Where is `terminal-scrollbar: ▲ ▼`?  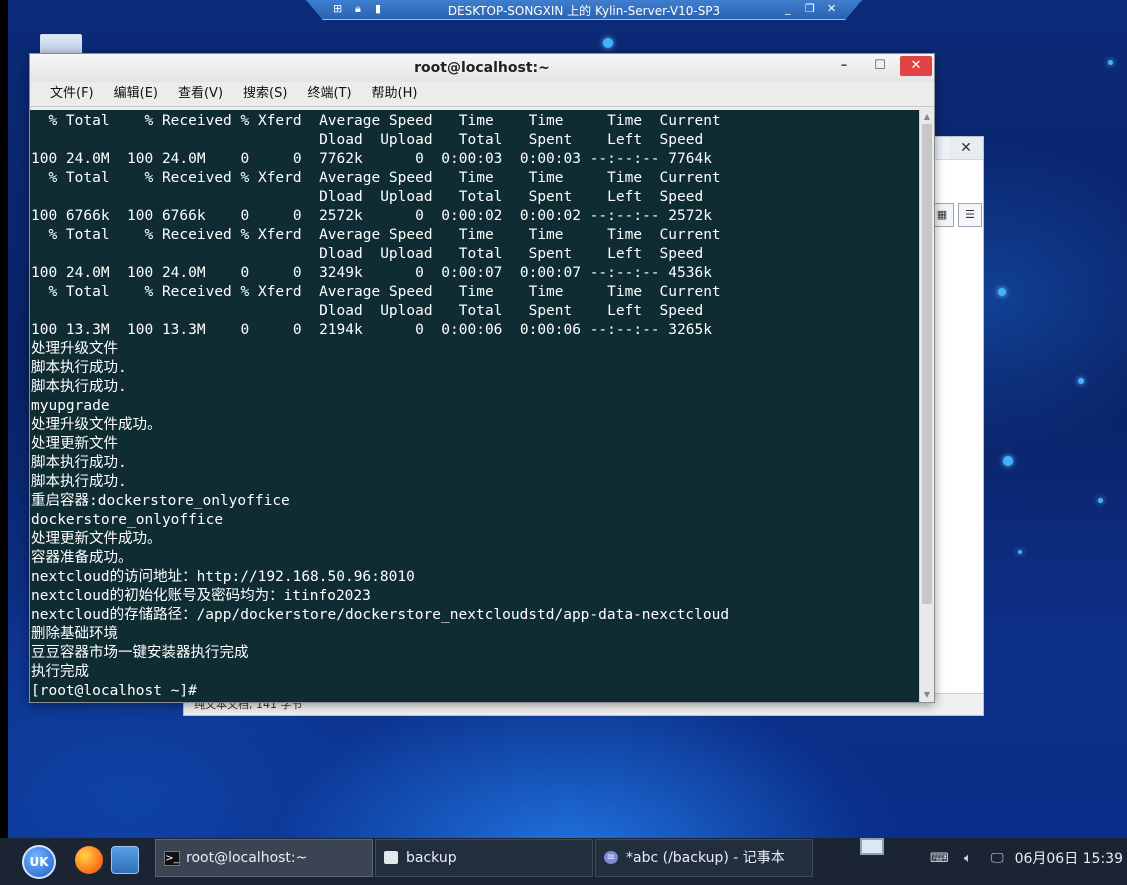 terminal-scrollbar: ▲ ▼ is located at coordinates (926, 406).